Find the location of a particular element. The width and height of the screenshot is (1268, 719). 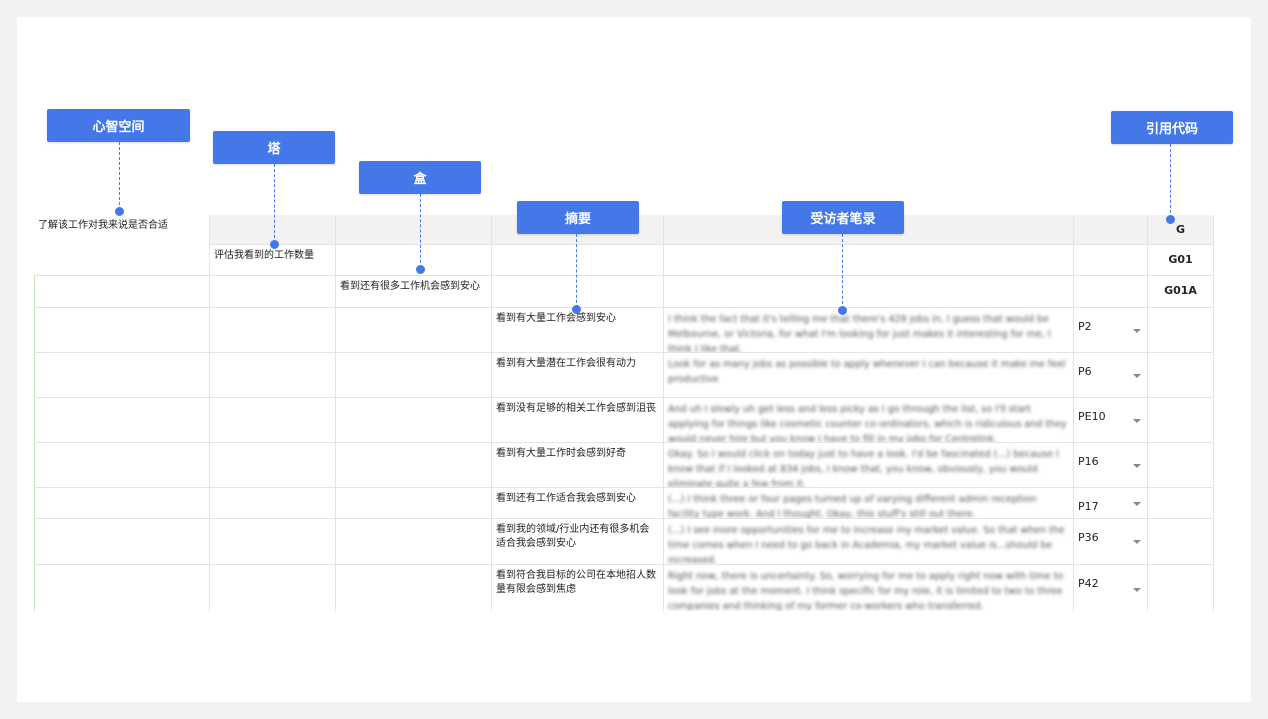

summary-text: 看到有大量工作会感到安心 is located at coordinates (556, 318).